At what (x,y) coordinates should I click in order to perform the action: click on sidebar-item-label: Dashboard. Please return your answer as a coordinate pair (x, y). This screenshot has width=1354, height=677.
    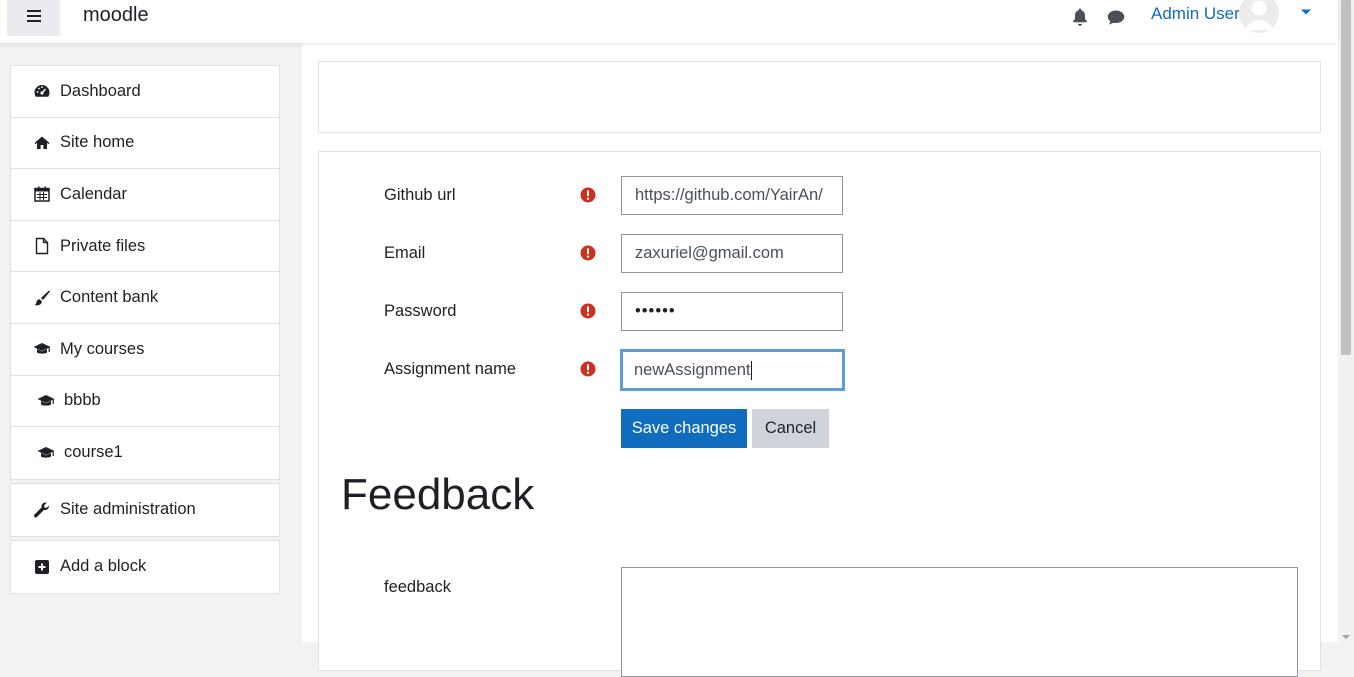
    Looking at the image, I should click on (100, 90).